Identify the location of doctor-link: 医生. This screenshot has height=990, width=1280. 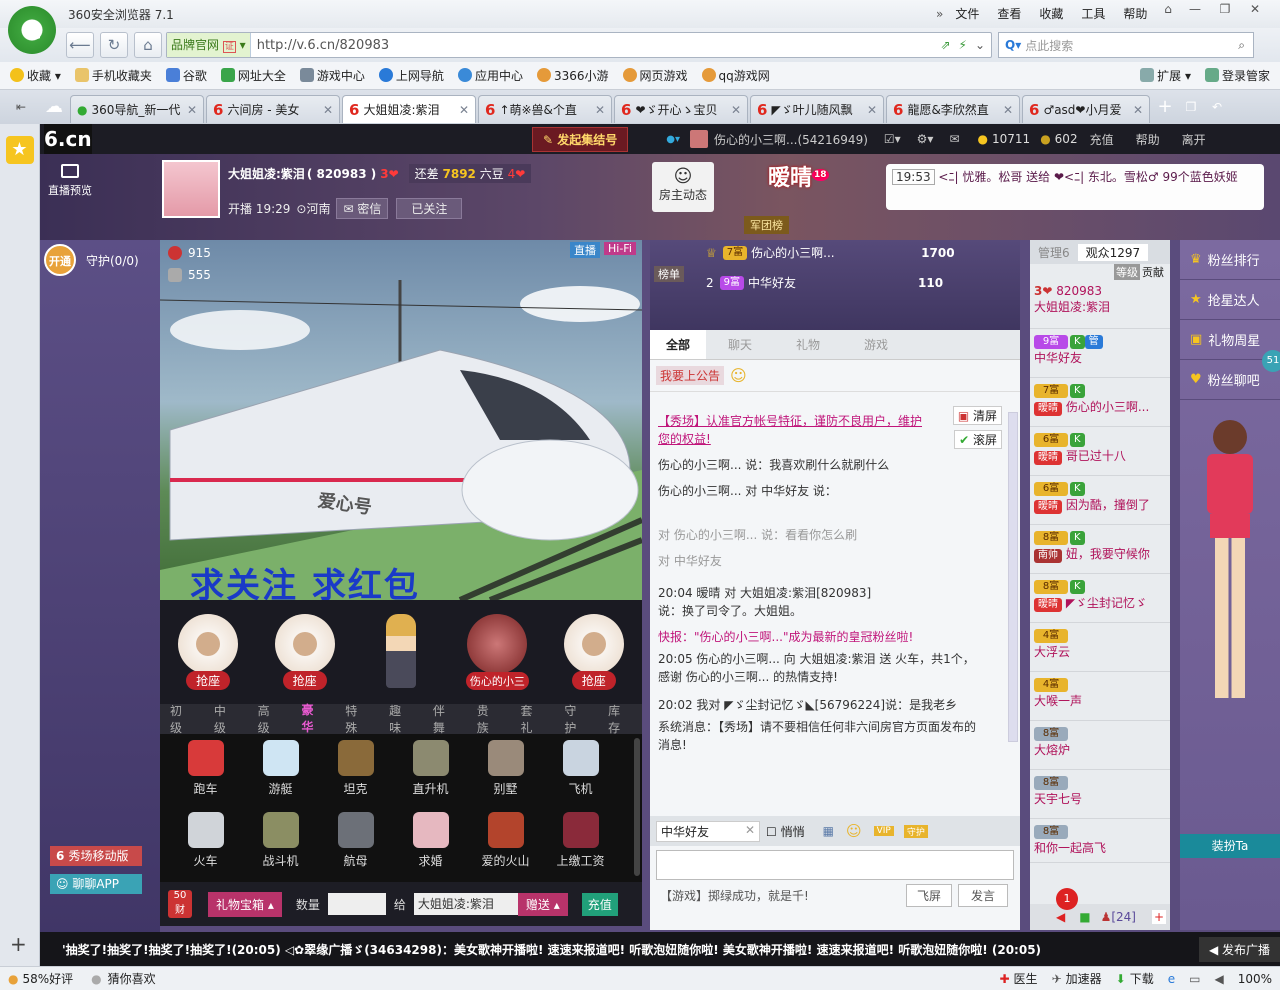
(1026, 978).